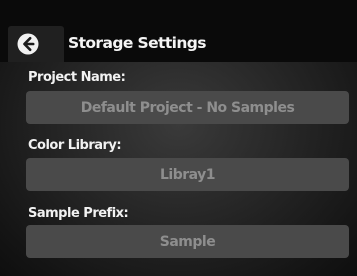  Describe the element at coordinates (77, 77) in the screenshot. I see `project-name-label: Project Name:` at that location.